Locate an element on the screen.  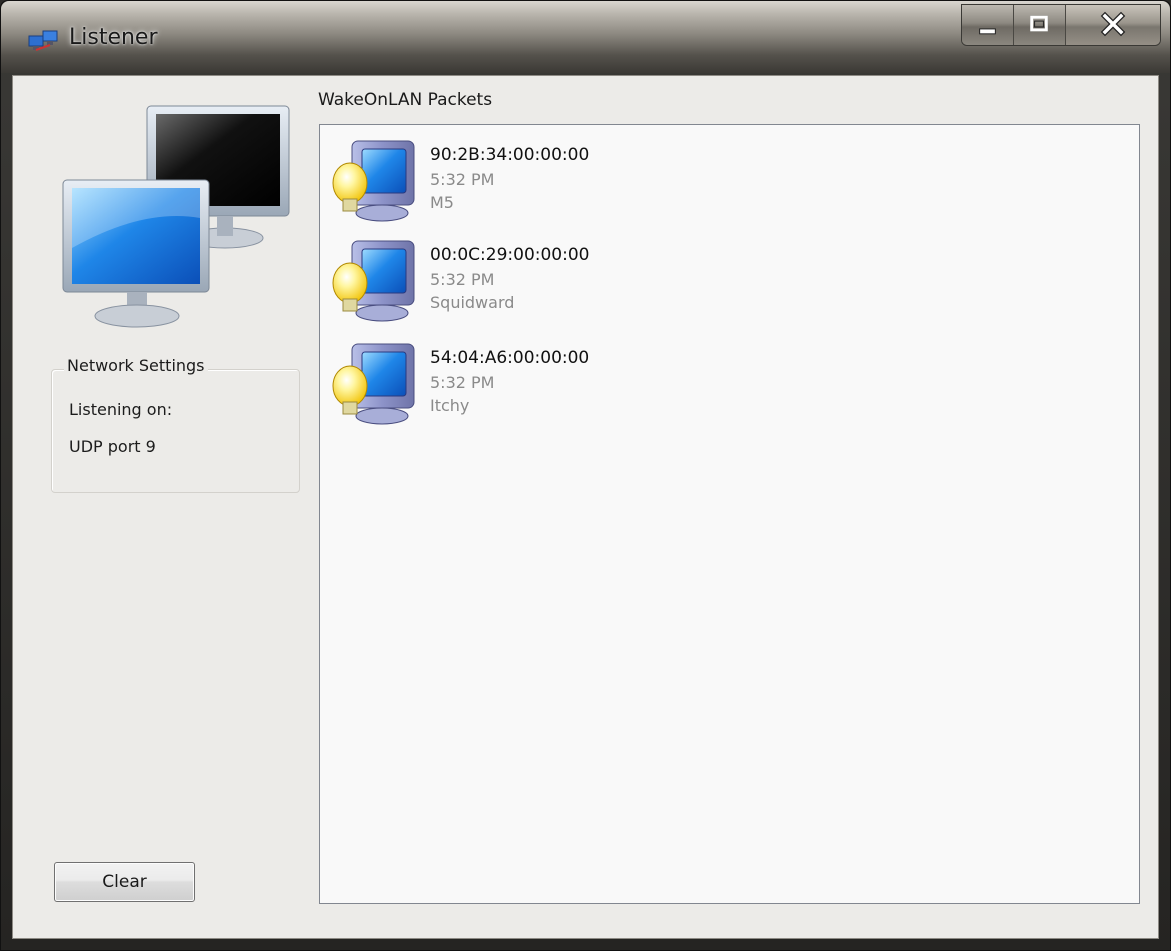
close-icon is located at coordinates (1113, 24).